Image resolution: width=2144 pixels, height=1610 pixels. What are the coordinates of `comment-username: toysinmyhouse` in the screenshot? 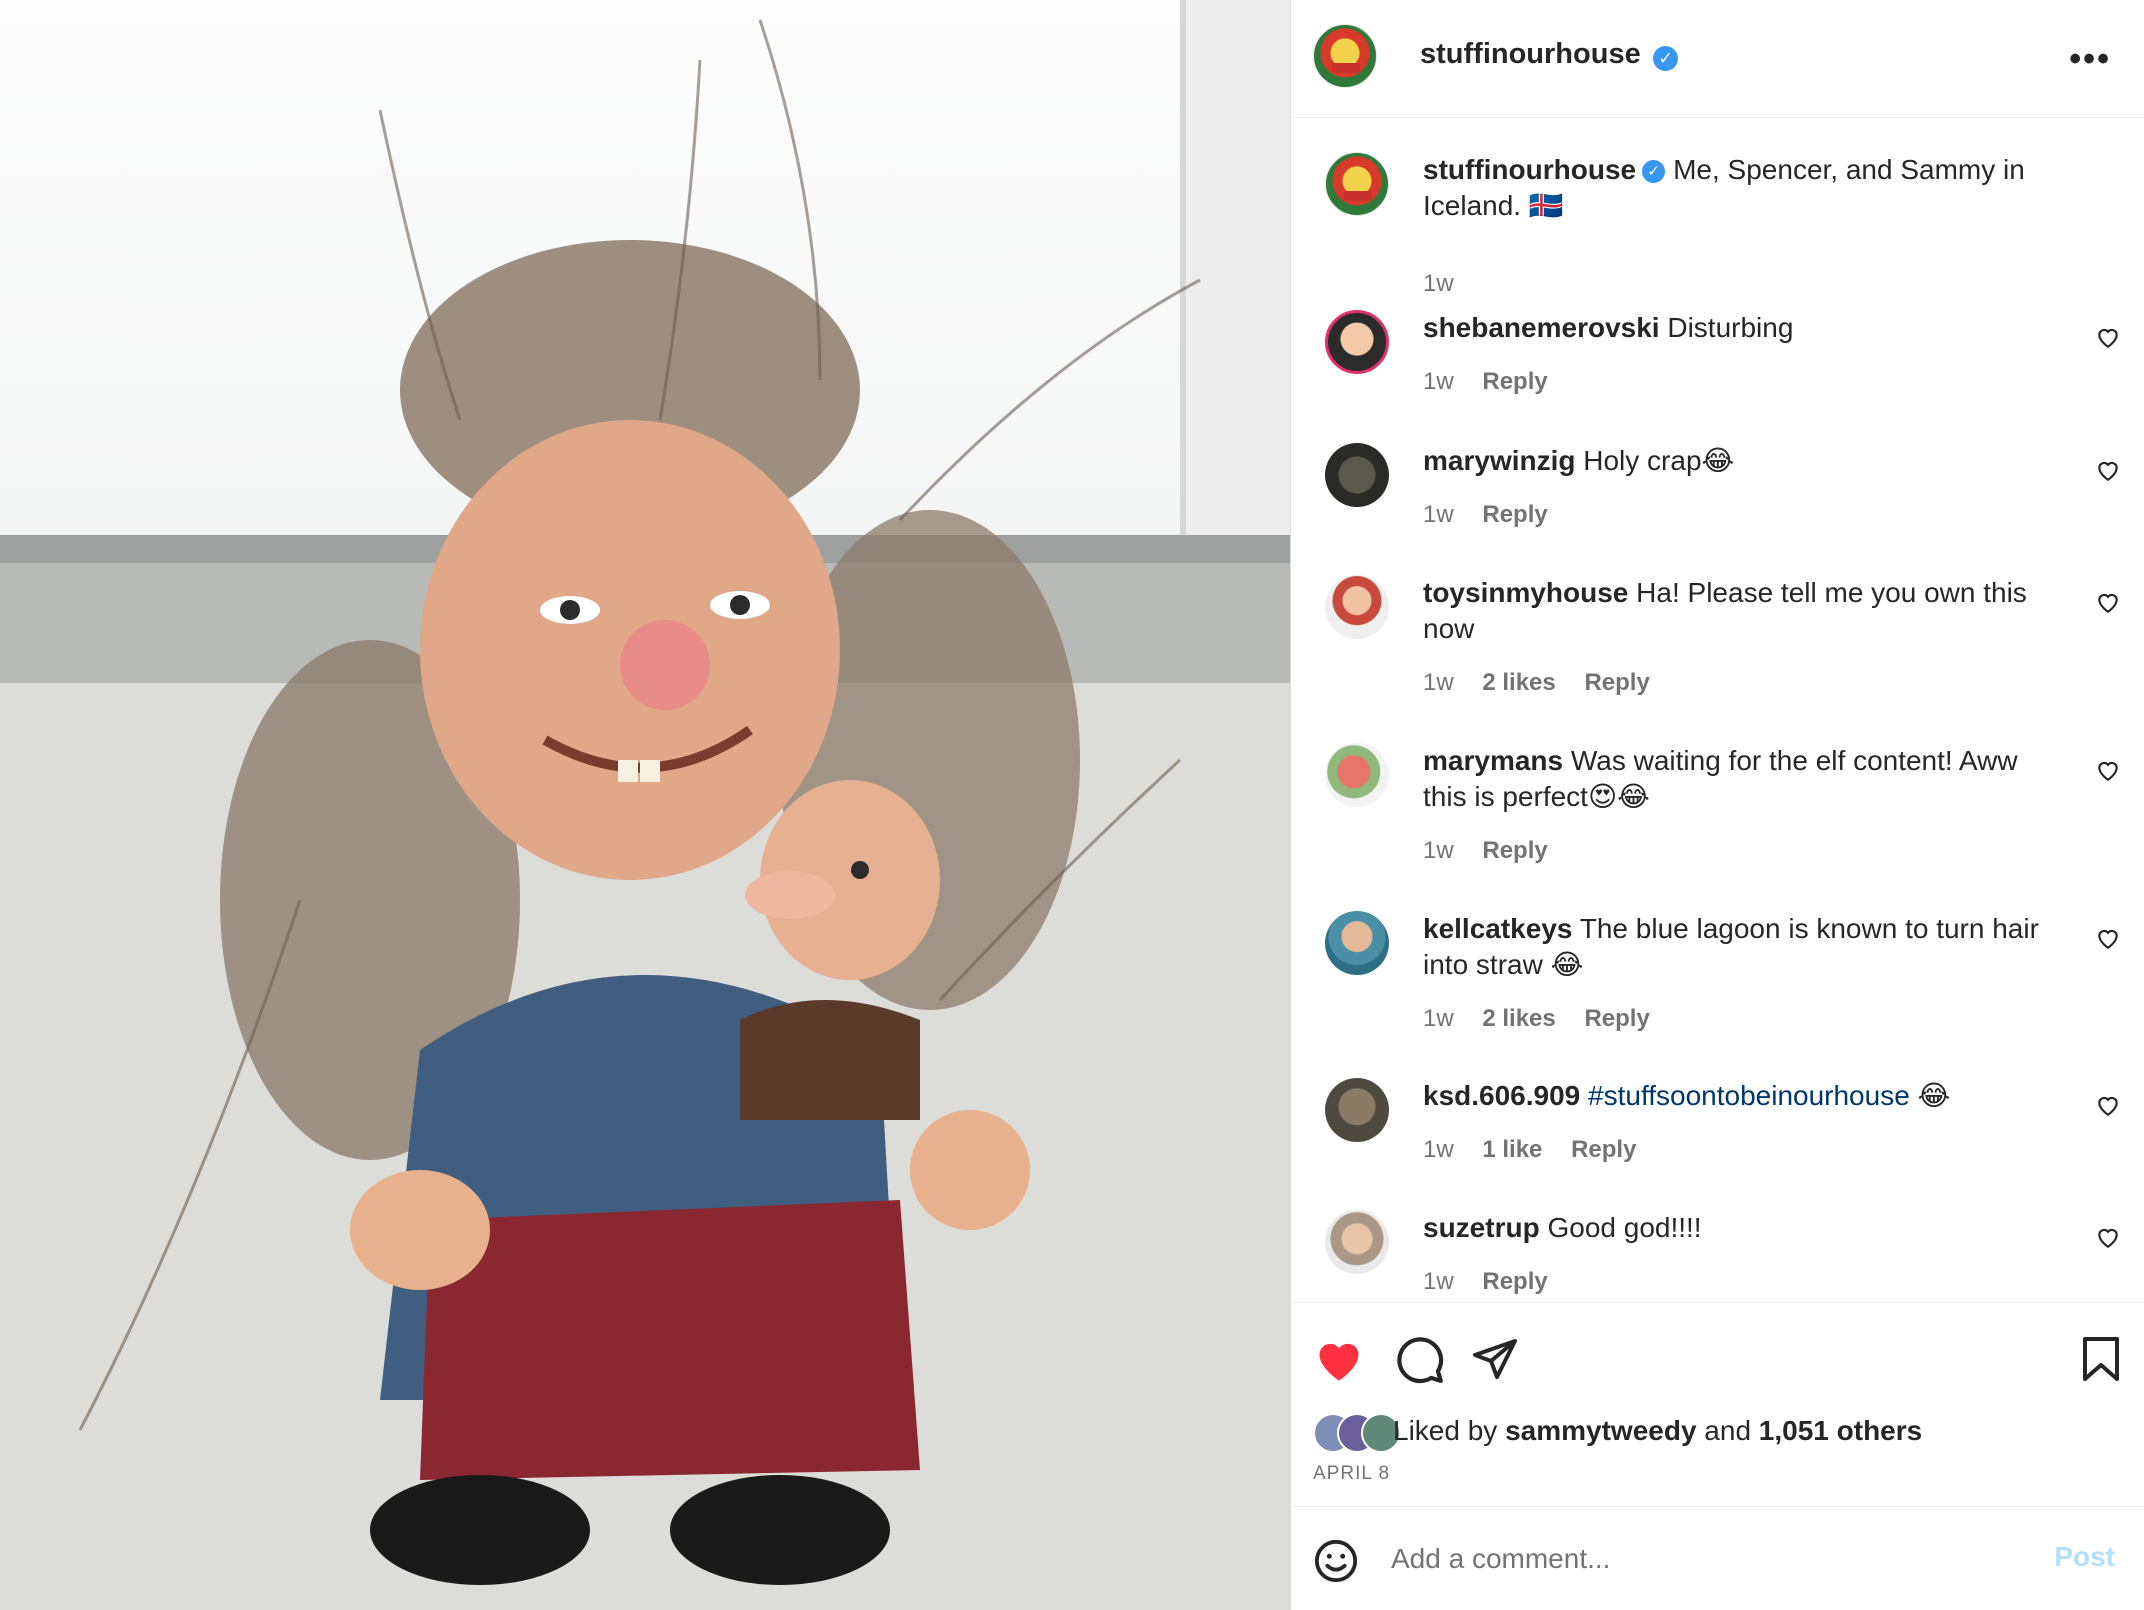 It's located at (1525, 592).